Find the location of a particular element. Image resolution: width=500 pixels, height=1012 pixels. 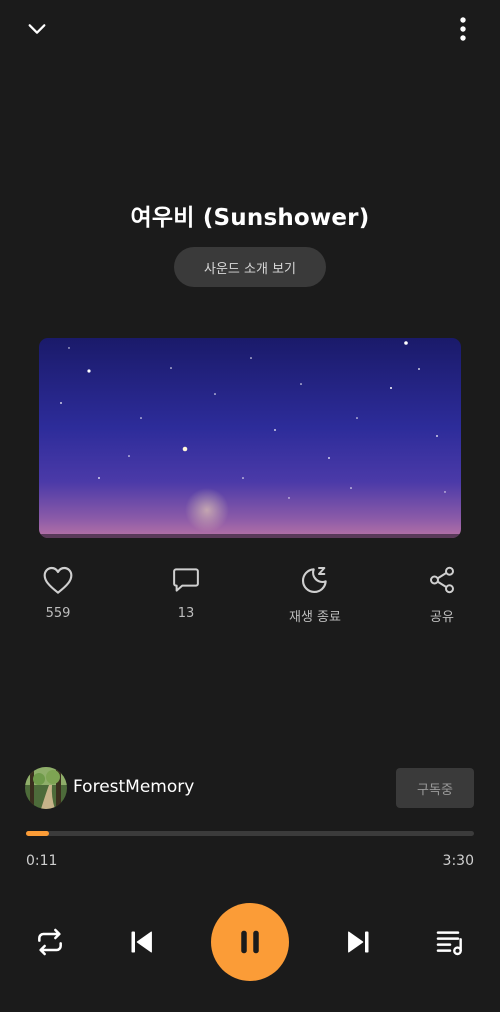

heart-icon is located at coordinates (58, 580).